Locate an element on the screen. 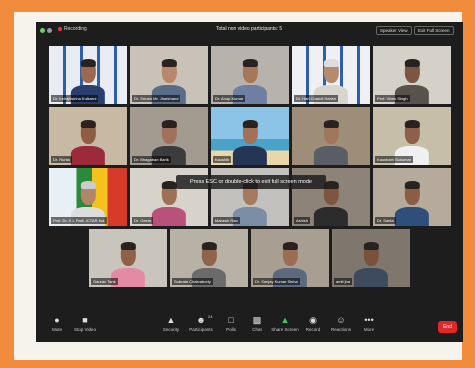 The height and width of the screenshot is (368, 475). more-button: ••• More is located at coordinates (369, 323).